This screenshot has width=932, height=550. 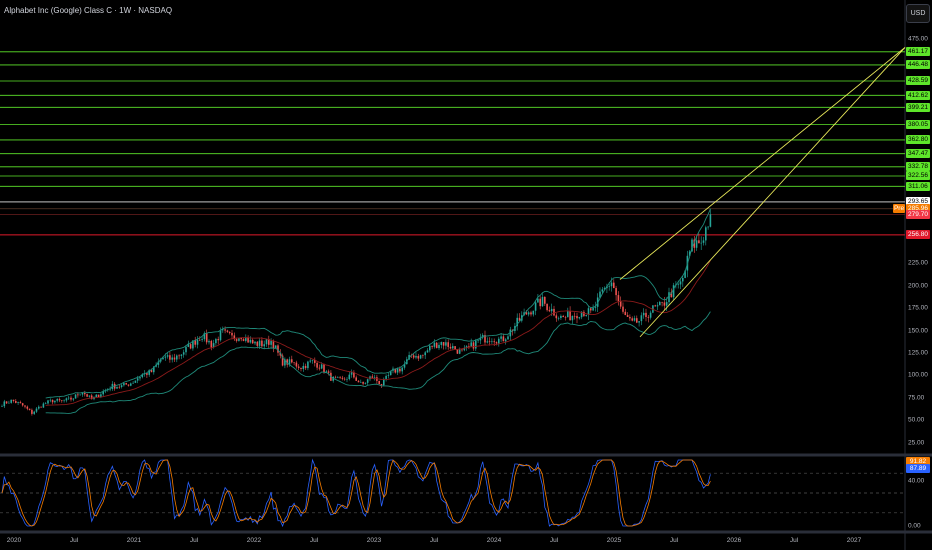 I want to click on price-axis-tick: 150.00, so click(x=918, y=331).